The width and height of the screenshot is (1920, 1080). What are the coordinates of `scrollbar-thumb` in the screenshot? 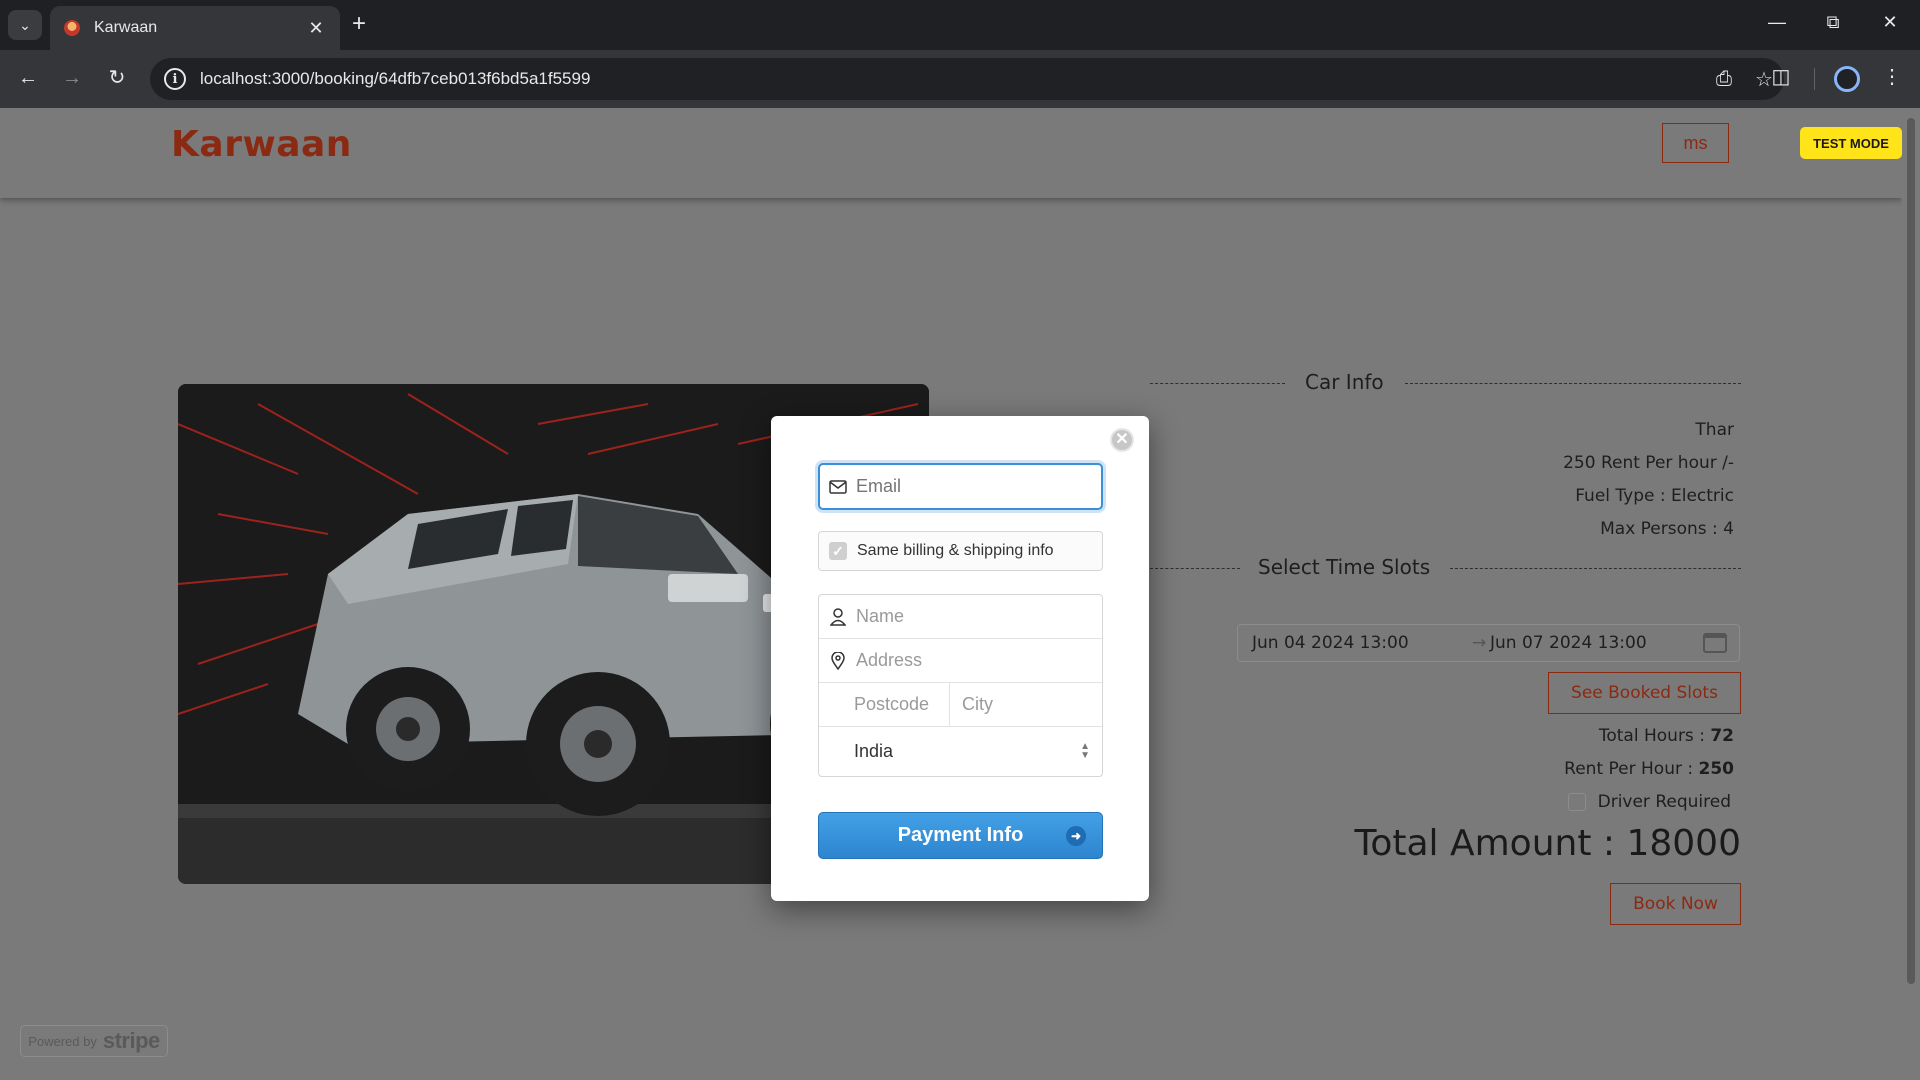 It's located at (1911, 551).